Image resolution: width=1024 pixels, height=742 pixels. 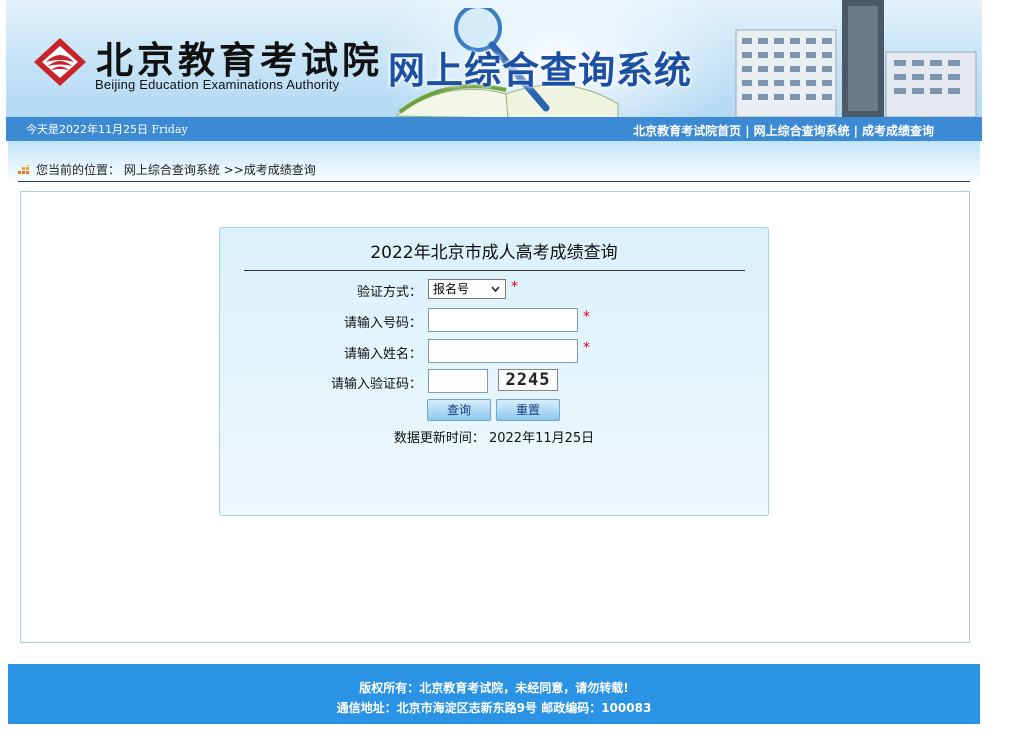 What do you see at coordinates (60, 62) in the screenshot?
I see `bjeea-logo-icon` at bounding box center [60, 62].